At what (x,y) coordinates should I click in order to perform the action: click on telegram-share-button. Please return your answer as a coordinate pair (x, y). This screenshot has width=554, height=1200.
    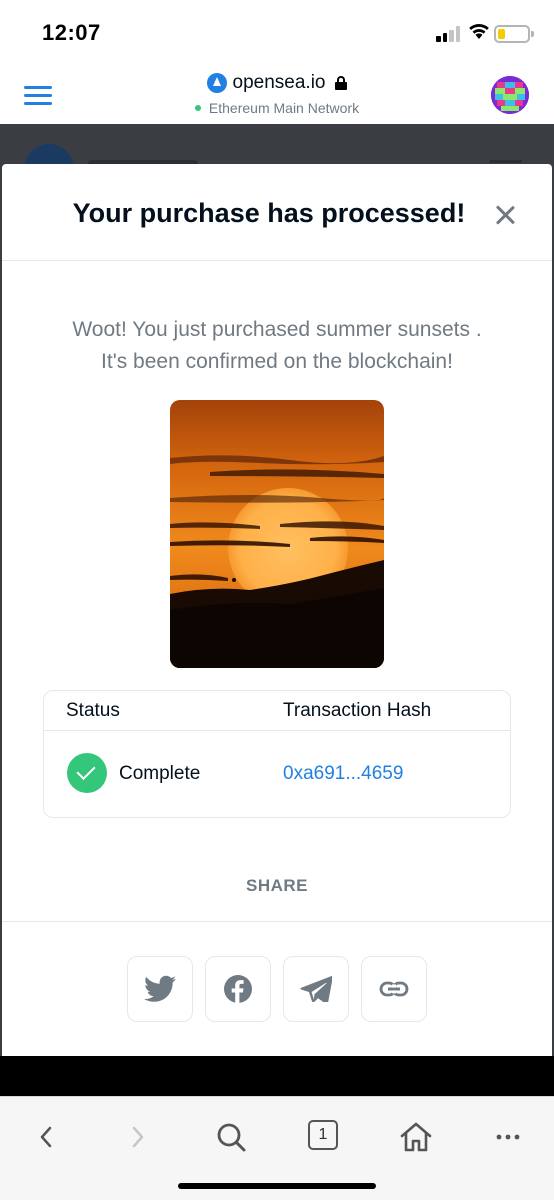
    Looking at the image, I should click on (316, 989).